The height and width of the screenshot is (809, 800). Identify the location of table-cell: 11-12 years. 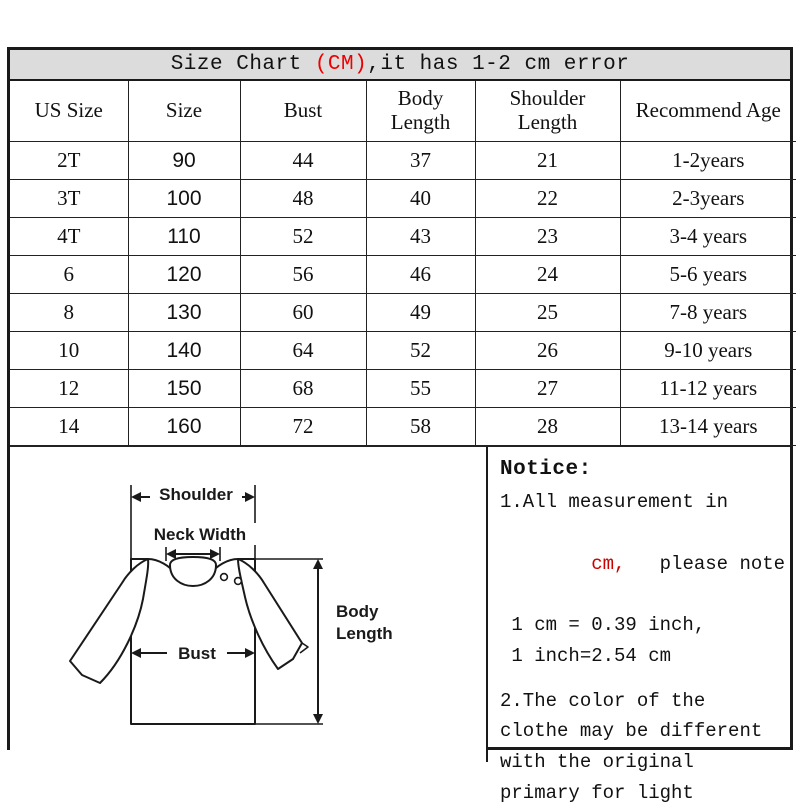
(707, 388).